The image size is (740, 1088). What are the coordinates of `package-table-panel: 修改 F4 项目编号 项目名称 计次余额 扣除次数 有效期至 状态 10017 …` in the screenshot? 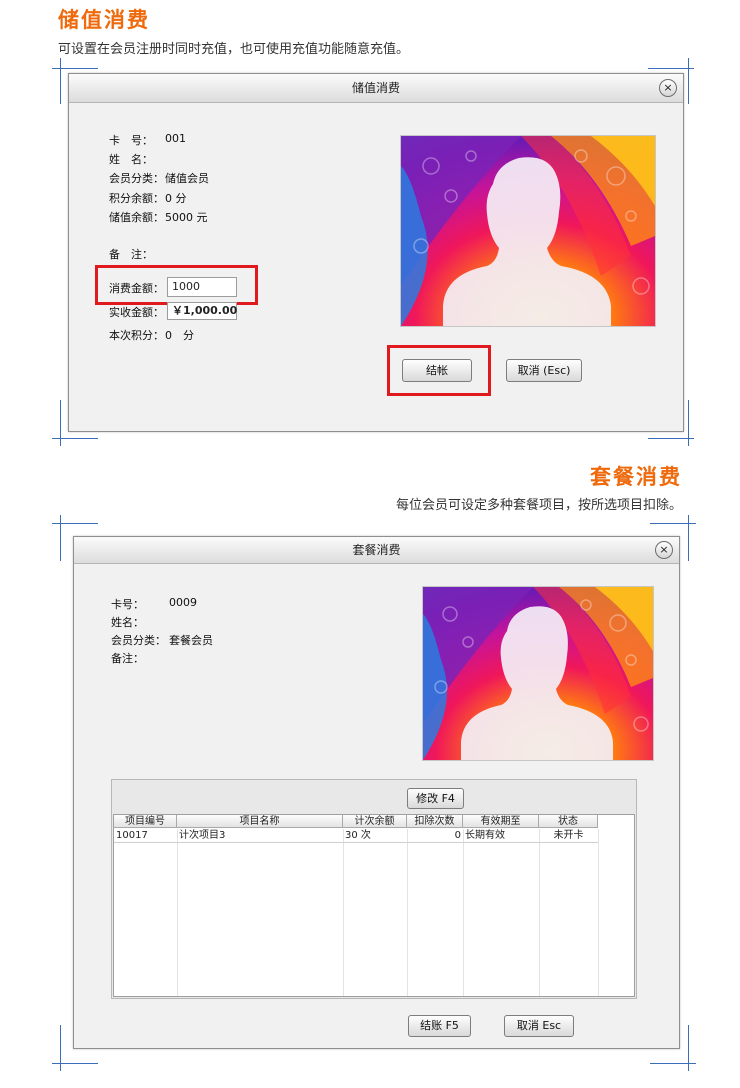 It's located at (374, 889).